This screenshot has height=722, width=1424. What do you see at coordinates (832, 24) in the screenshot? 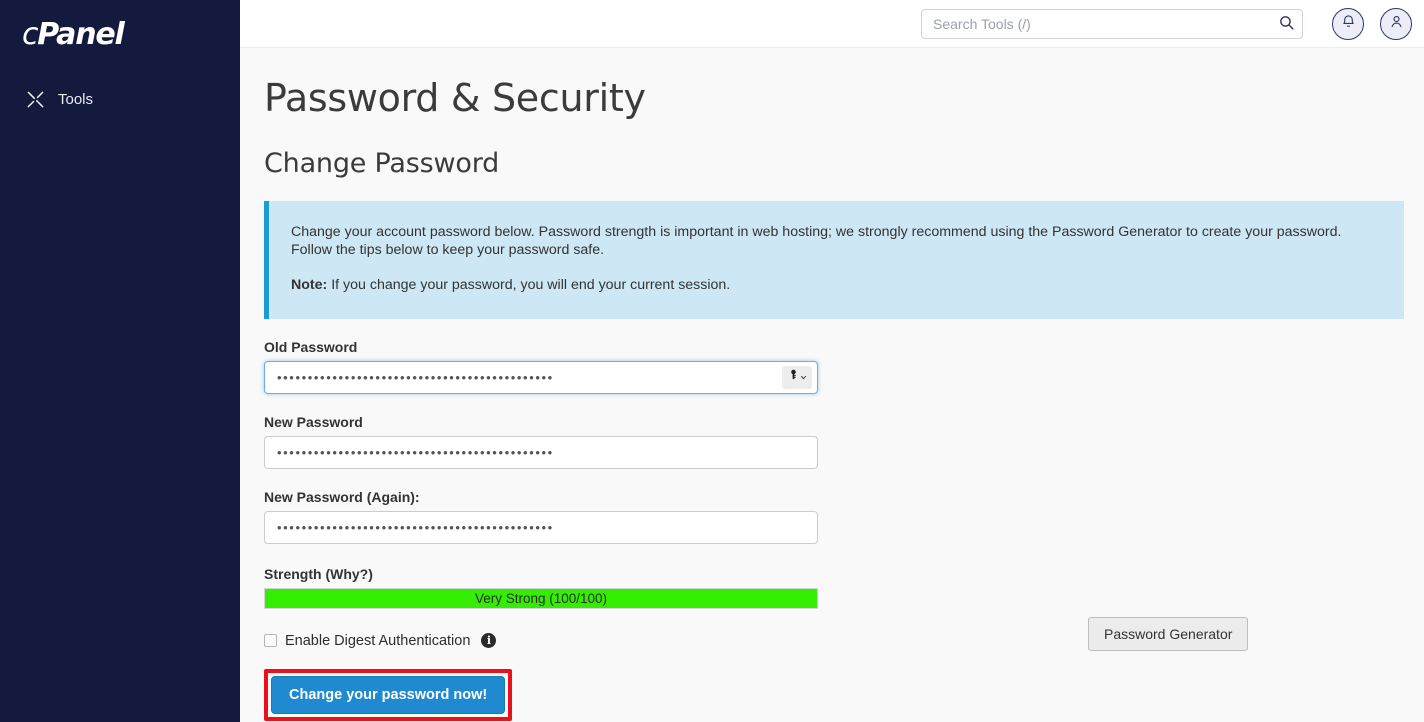
I see `top-bar` at bounding box center [832, 24].